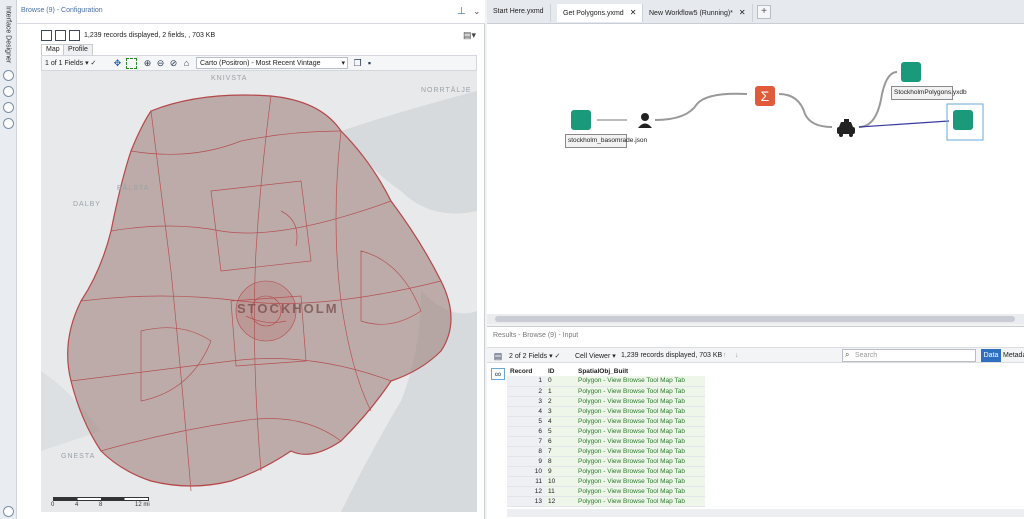 This screenshot has height=519, width=1024. What do you see at coordinates (560, 491) in the screenshot?
I see `table-cell-id: 11` at bounding box center [560, 491].